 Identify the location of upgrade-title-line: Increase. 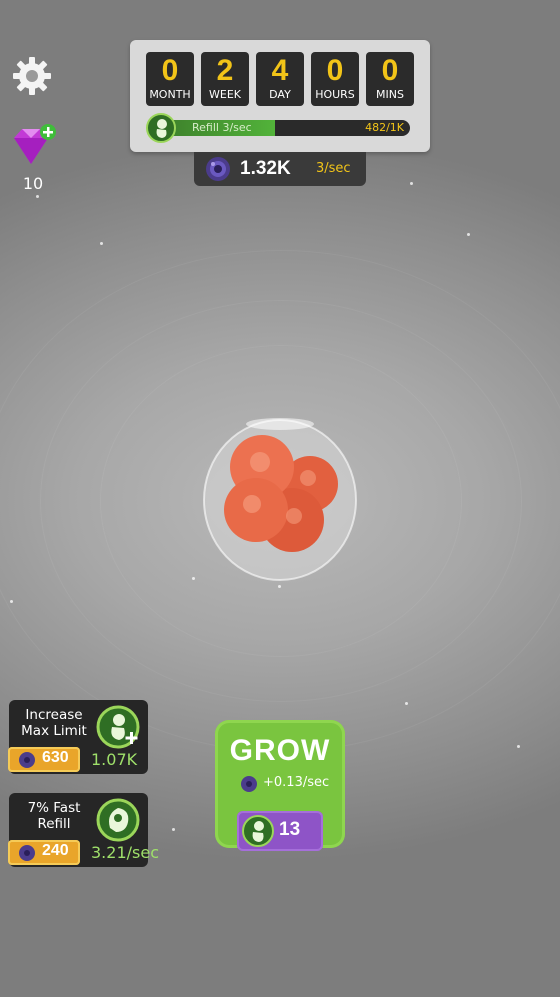
(54, 715).